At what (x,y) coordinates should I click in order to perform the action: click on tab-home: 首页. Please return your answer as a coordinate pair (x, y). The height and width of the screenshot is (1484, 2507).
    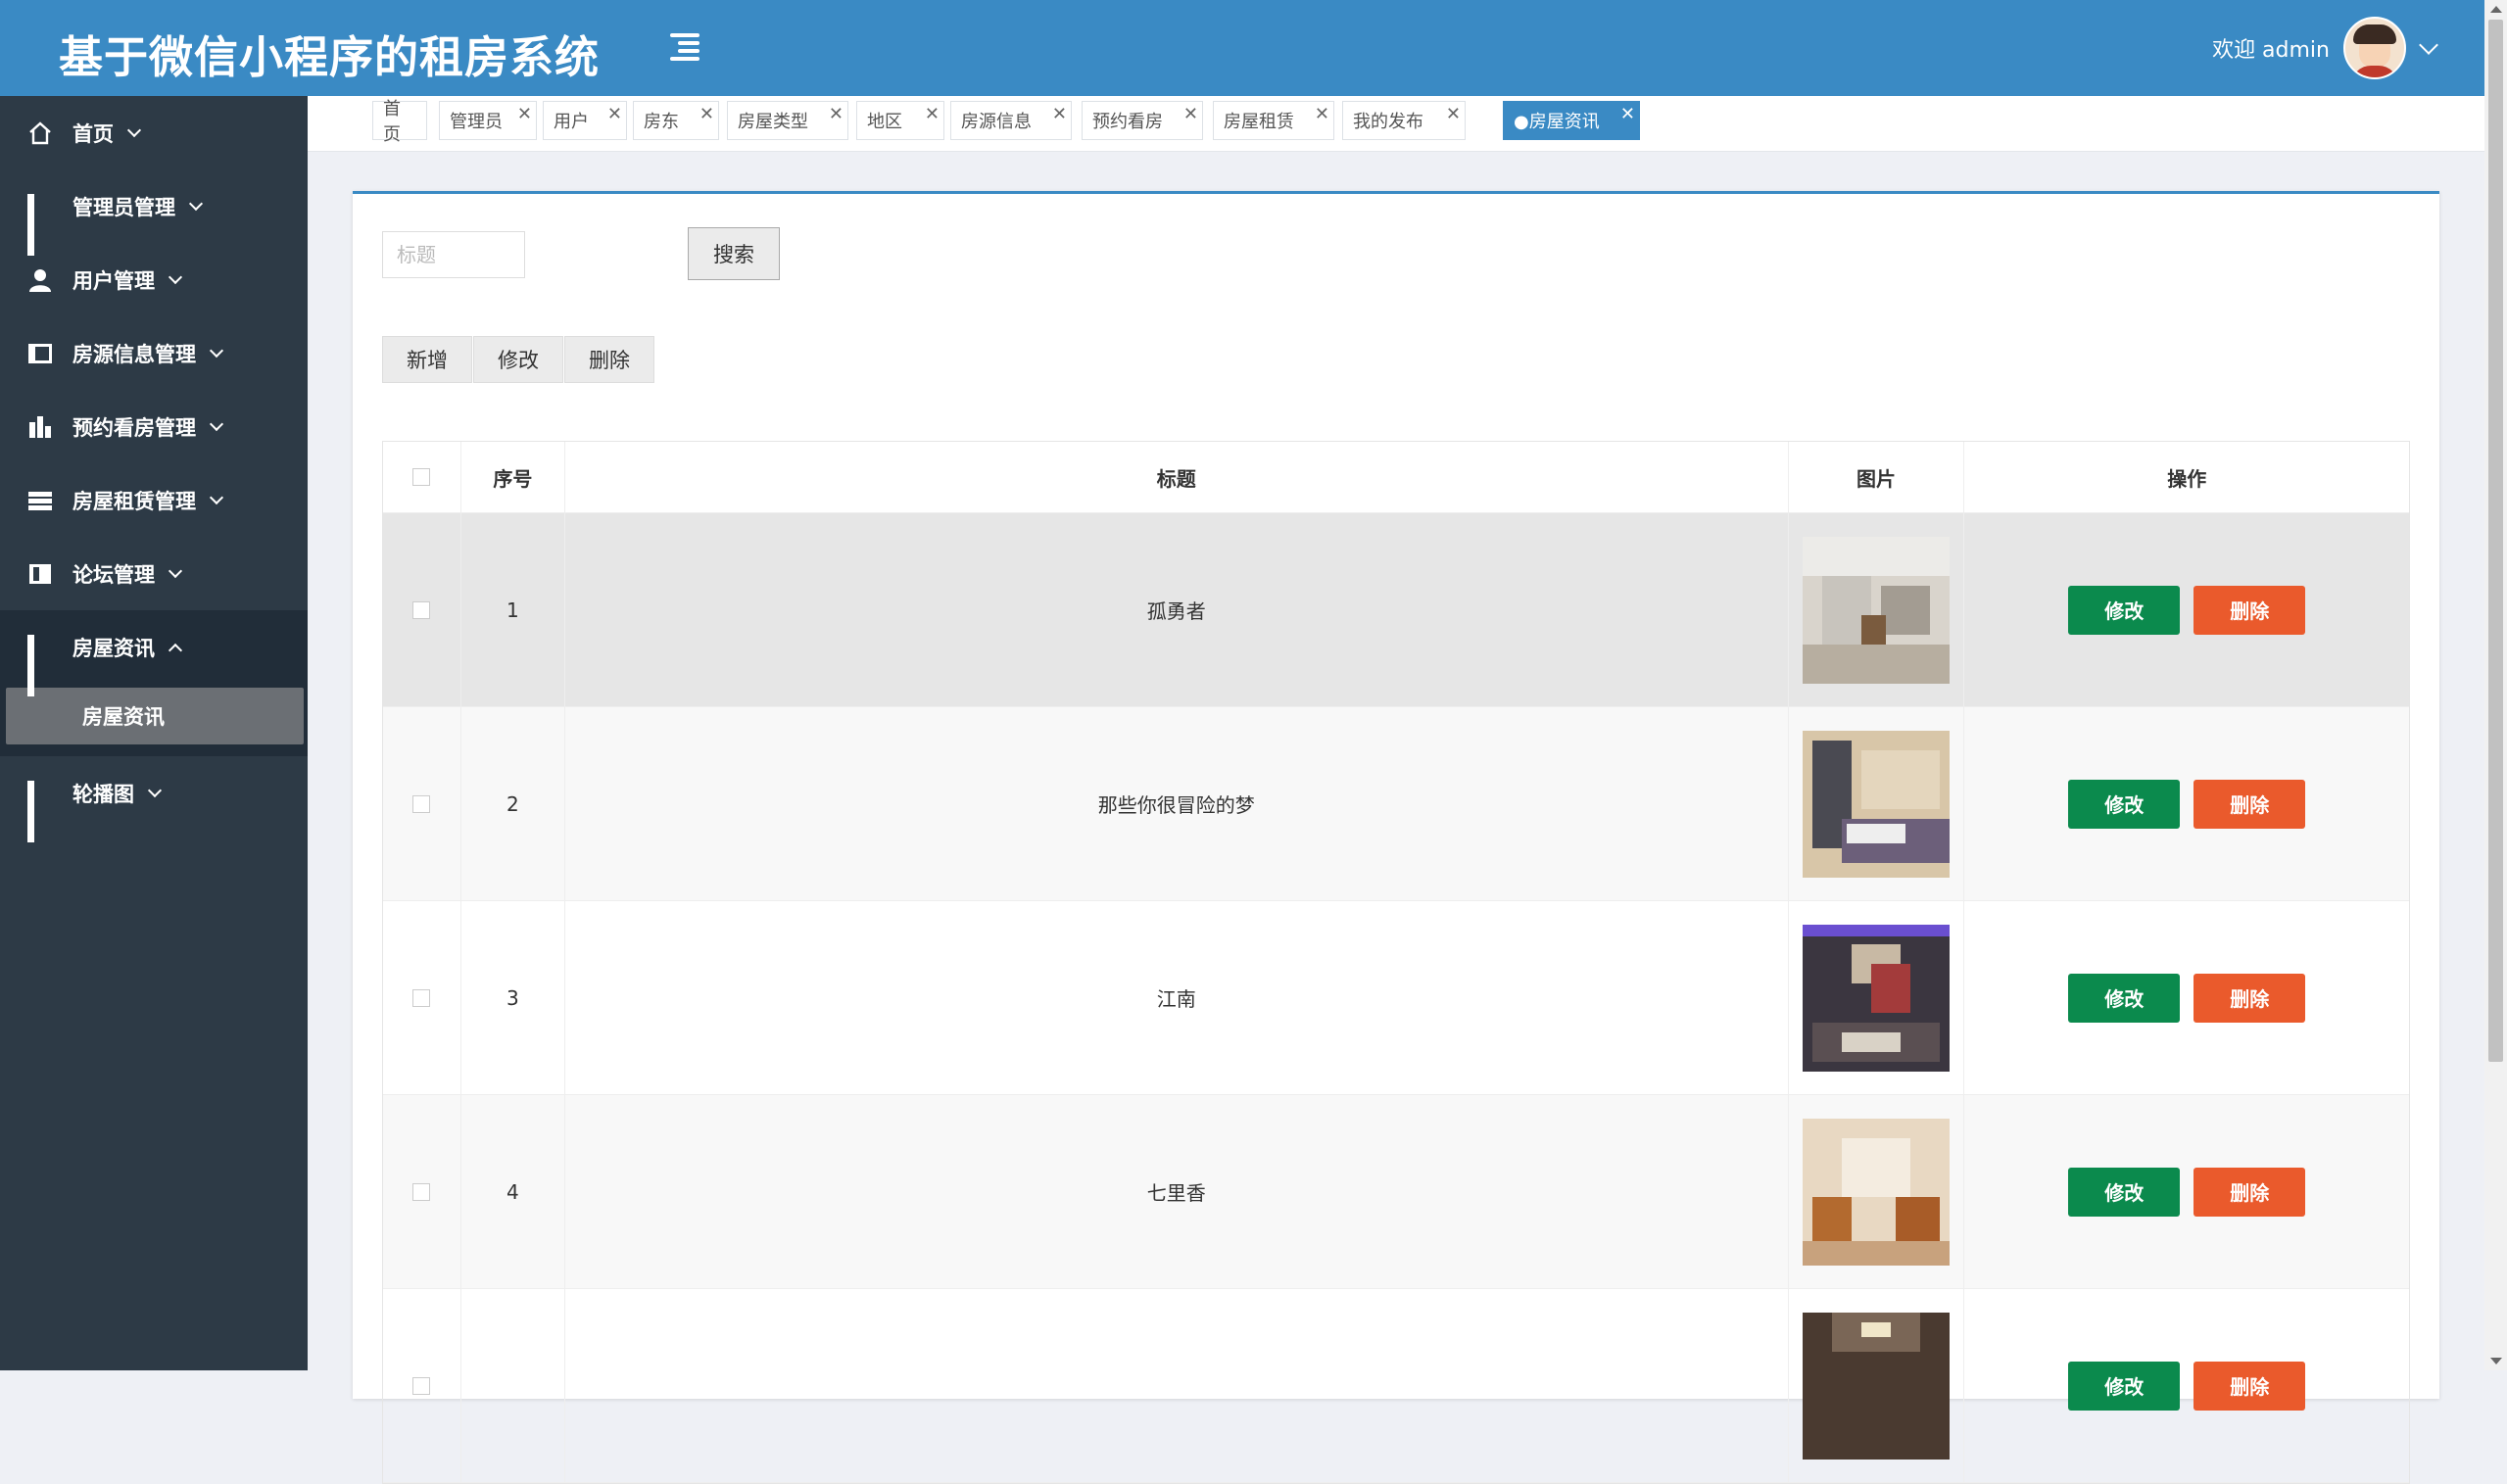
    Looking at the image, I should click on (400, 122).